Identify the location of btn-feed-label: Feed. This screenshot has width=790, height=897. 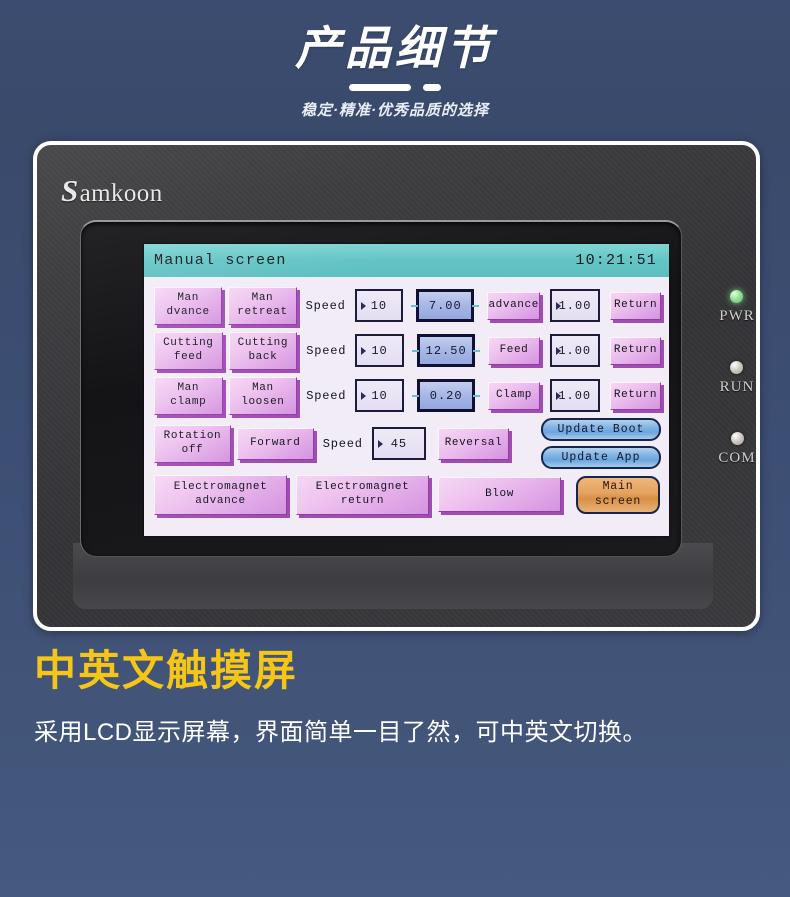
(514, 349).